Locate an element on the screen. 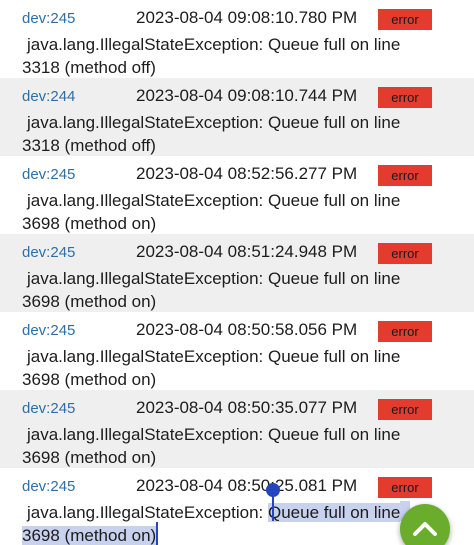  selection-start-handle-knob is located at coordinates (273, 490).